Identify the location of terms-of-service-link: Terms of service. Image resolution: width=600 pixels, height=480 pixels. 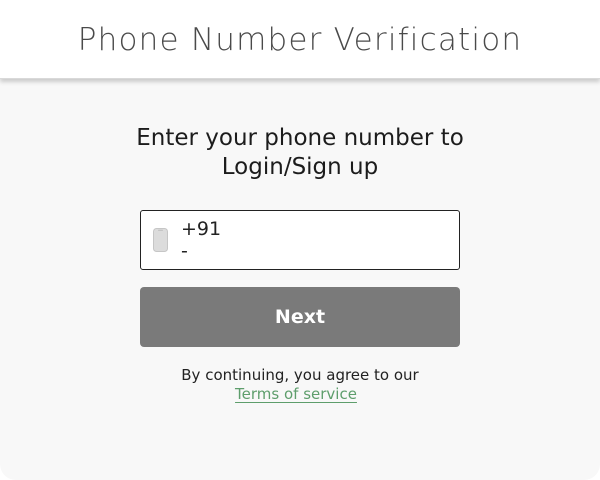
(296, 394).